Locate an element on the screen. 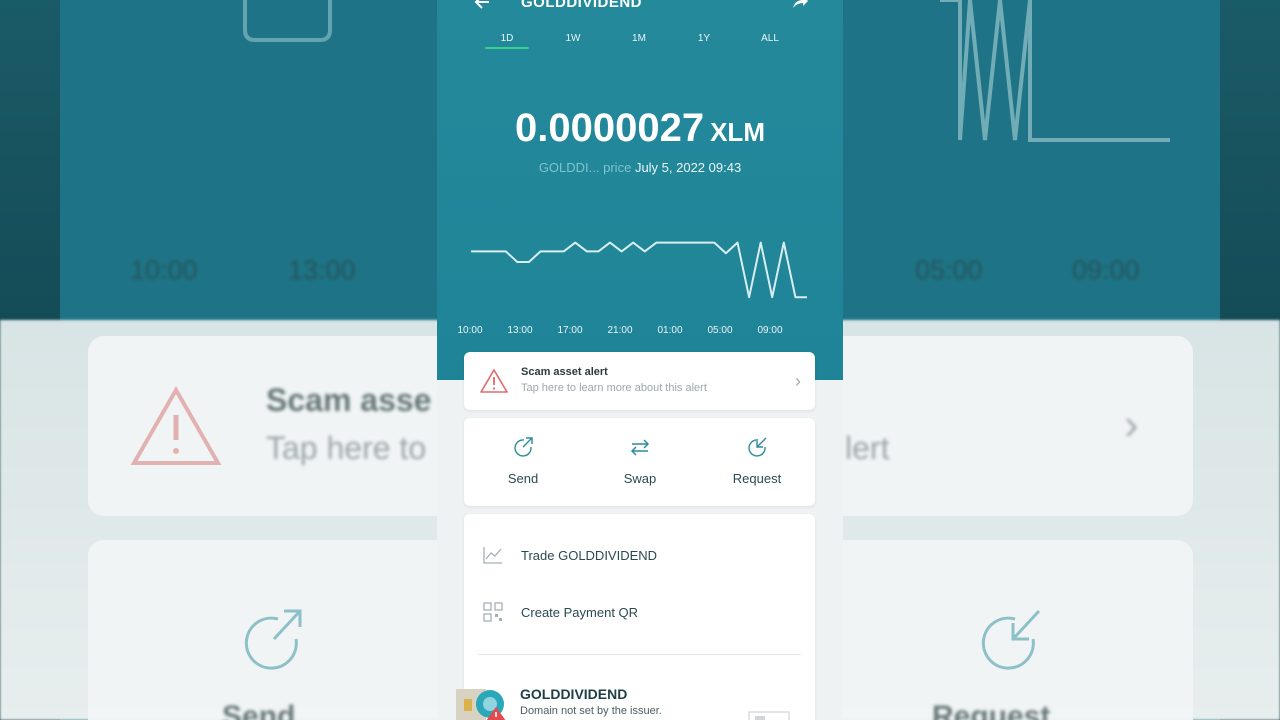  price-value: 0.0000027 is located at coordinates (610, 128).